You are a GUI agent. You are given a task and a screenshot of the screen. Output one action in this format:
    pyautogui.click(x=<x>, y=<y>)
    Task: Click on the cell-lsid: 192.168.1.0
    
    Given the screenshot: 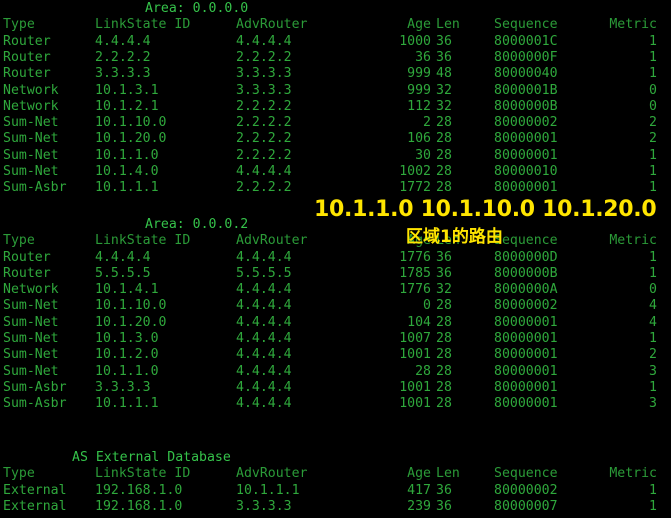 What is the action you would take?
    pyautogui.click(x=139, y=506)
    